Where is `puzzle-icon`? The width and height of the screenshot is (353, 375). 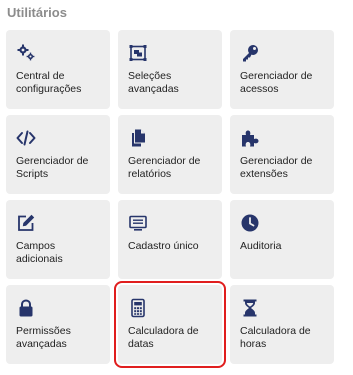 puzzle-icon is located at coordinates (250, 138).